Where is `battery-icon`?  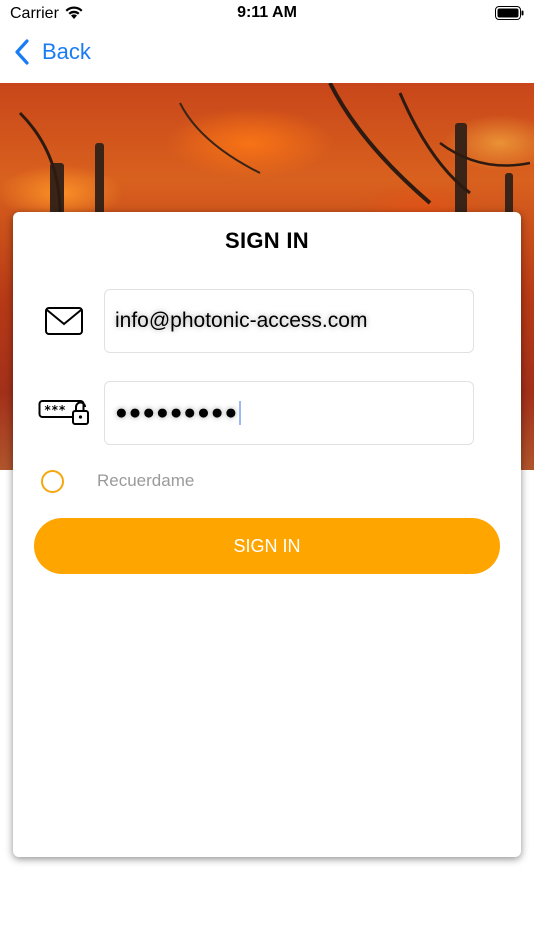
battery-icon is located at coordinates (509, 13).